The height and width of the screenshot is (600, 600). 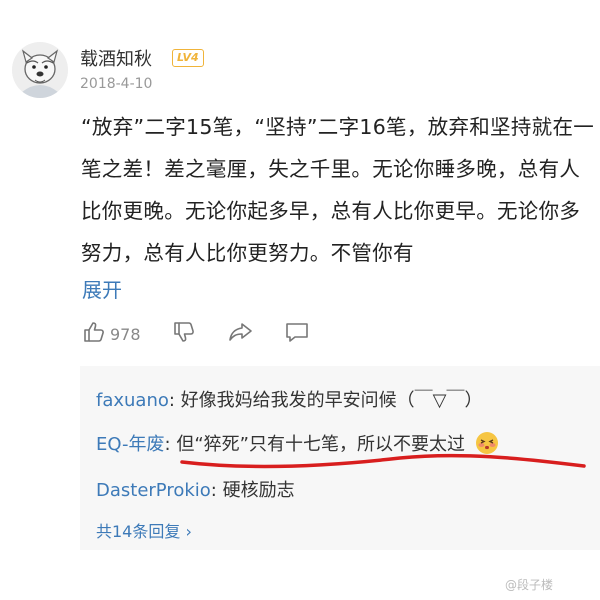 What do you see at coordinates (331, 400) in the screenshot?
I see `reply-text: 好像我妈给我发的早安问候（￣▽￣）` at bounding box center [331, 400].